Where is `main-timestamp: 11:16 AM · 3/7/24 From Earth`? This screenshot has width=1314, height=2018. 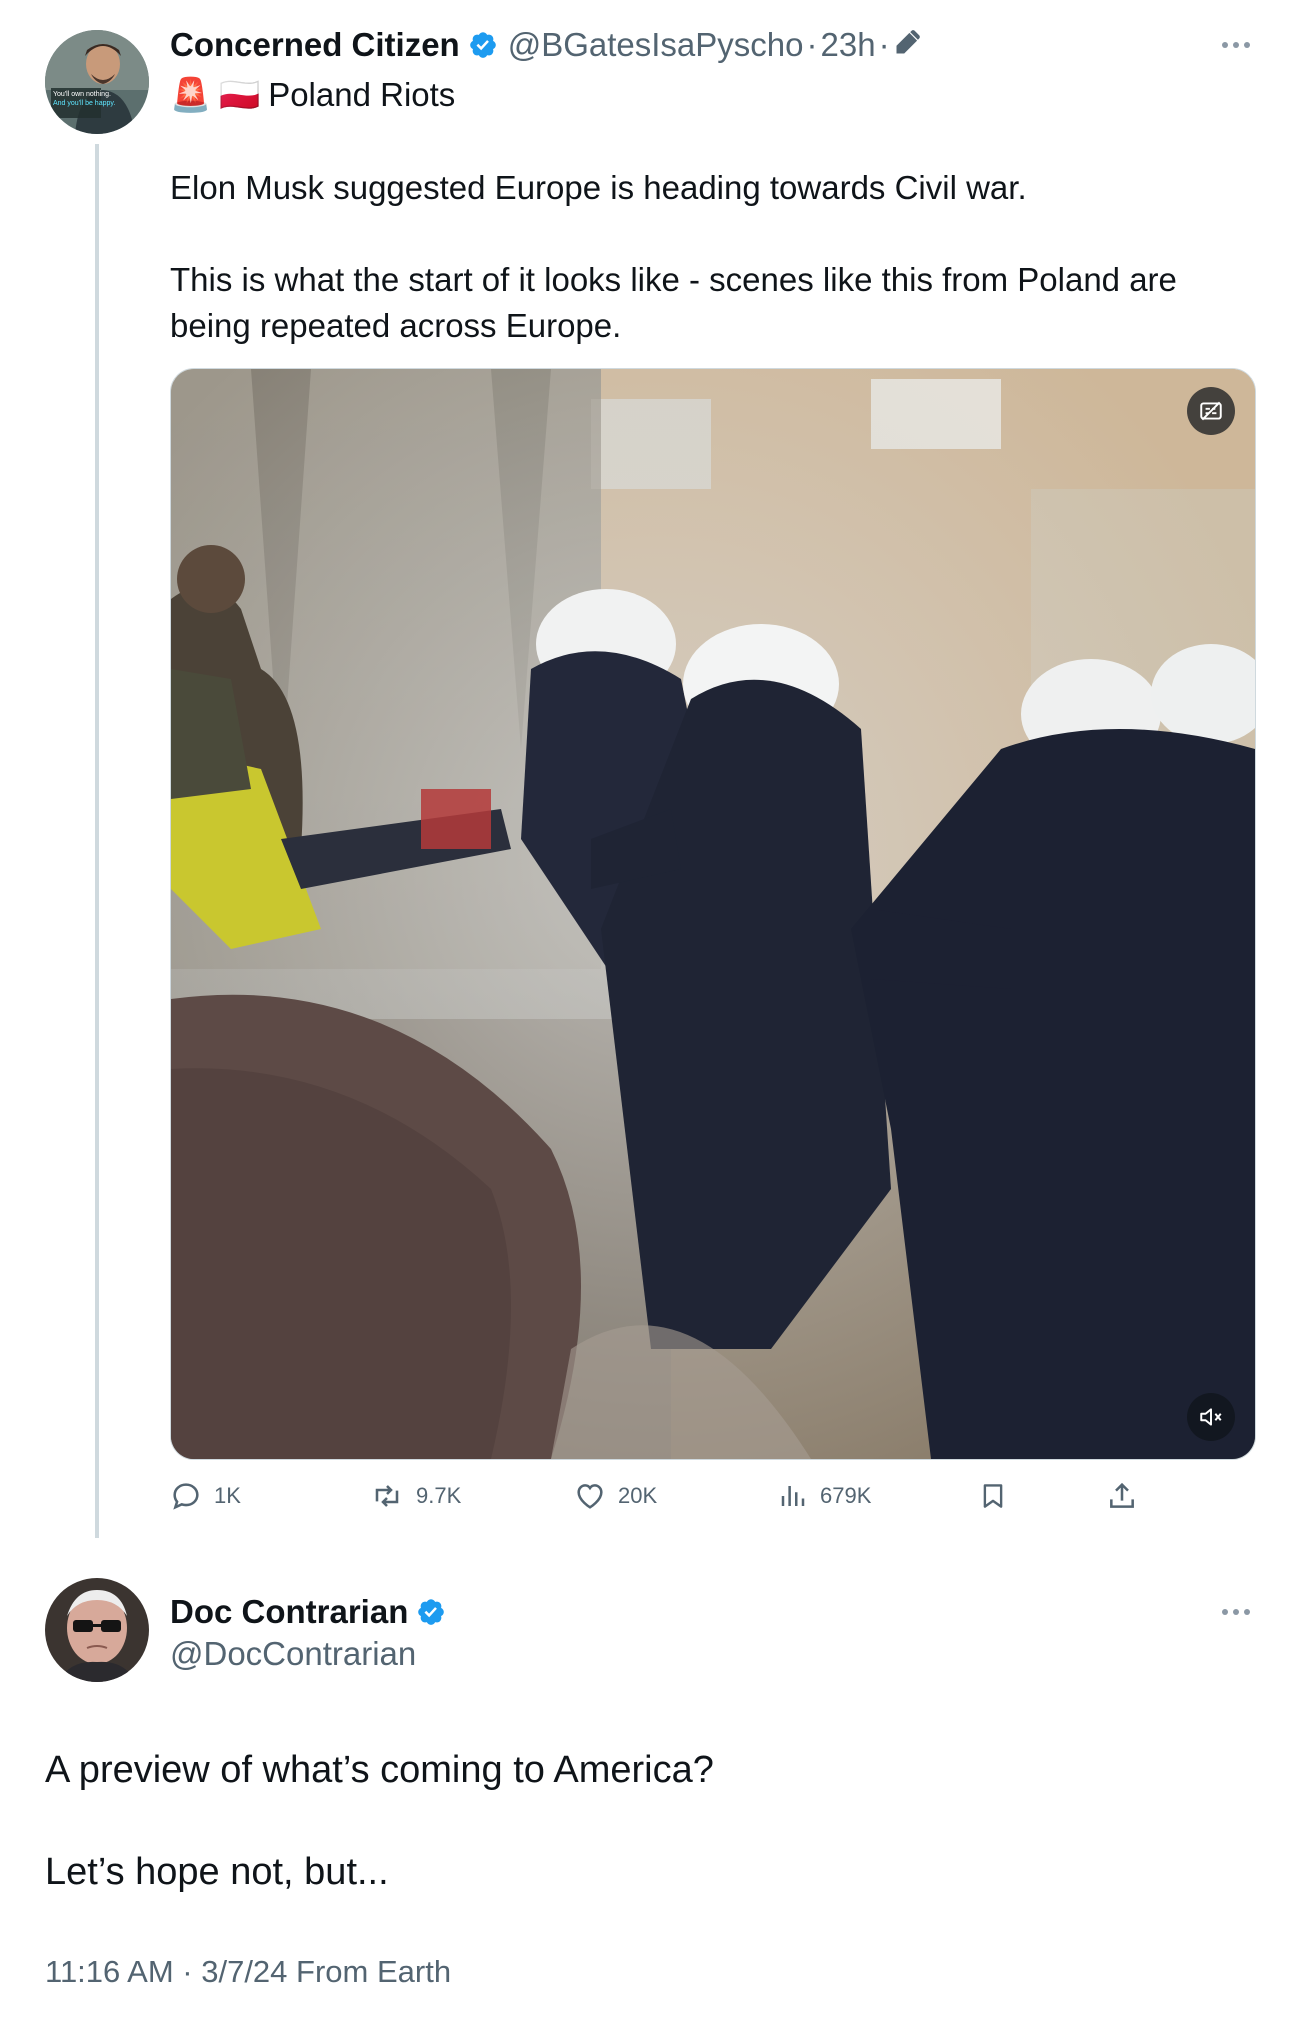 main-timestamp: 11:16 AM · 3/7/24 From Earth is located at coordinates (248, 1972).